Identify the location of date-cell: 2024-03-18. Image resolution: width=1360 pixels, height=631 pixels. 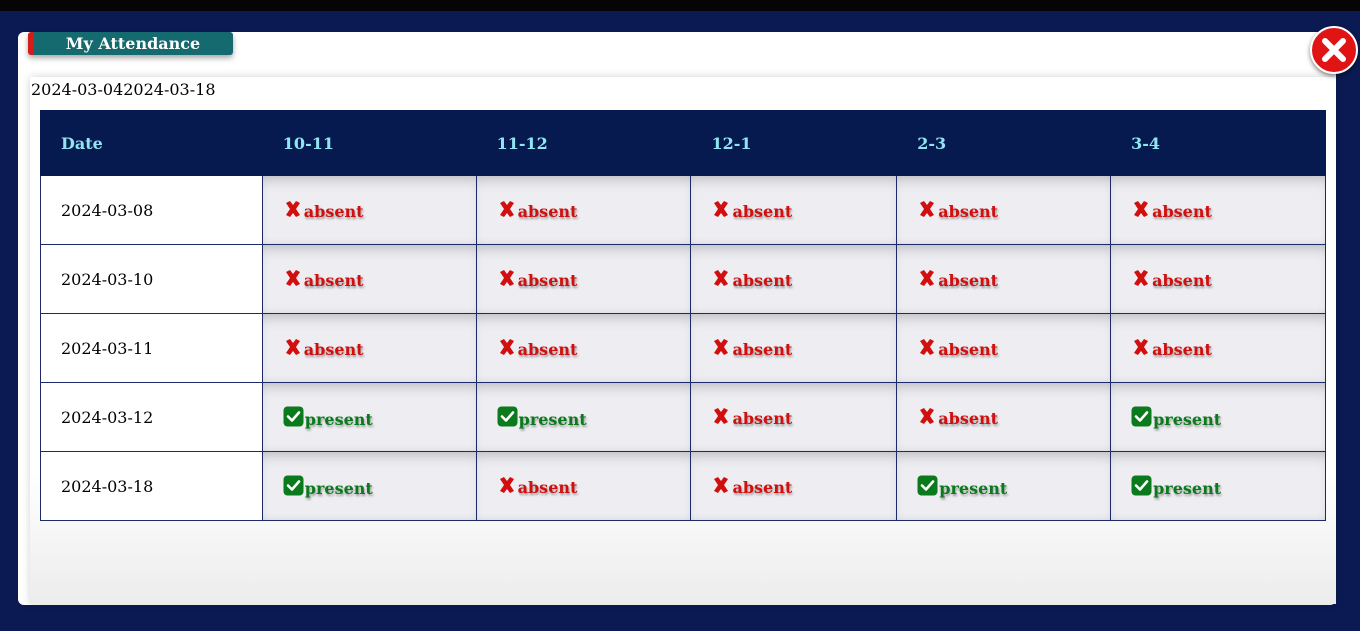
(151, 486).